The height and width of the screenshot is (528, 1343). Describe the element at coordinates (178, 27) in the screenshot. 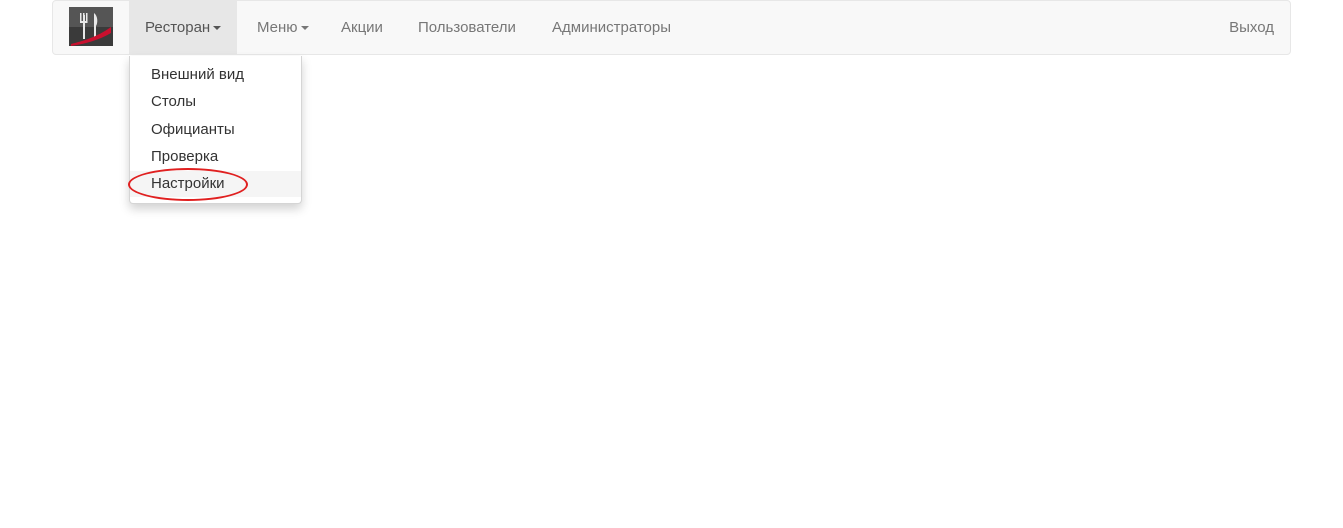

I see `nav-item-label: Ресторан` at that location.